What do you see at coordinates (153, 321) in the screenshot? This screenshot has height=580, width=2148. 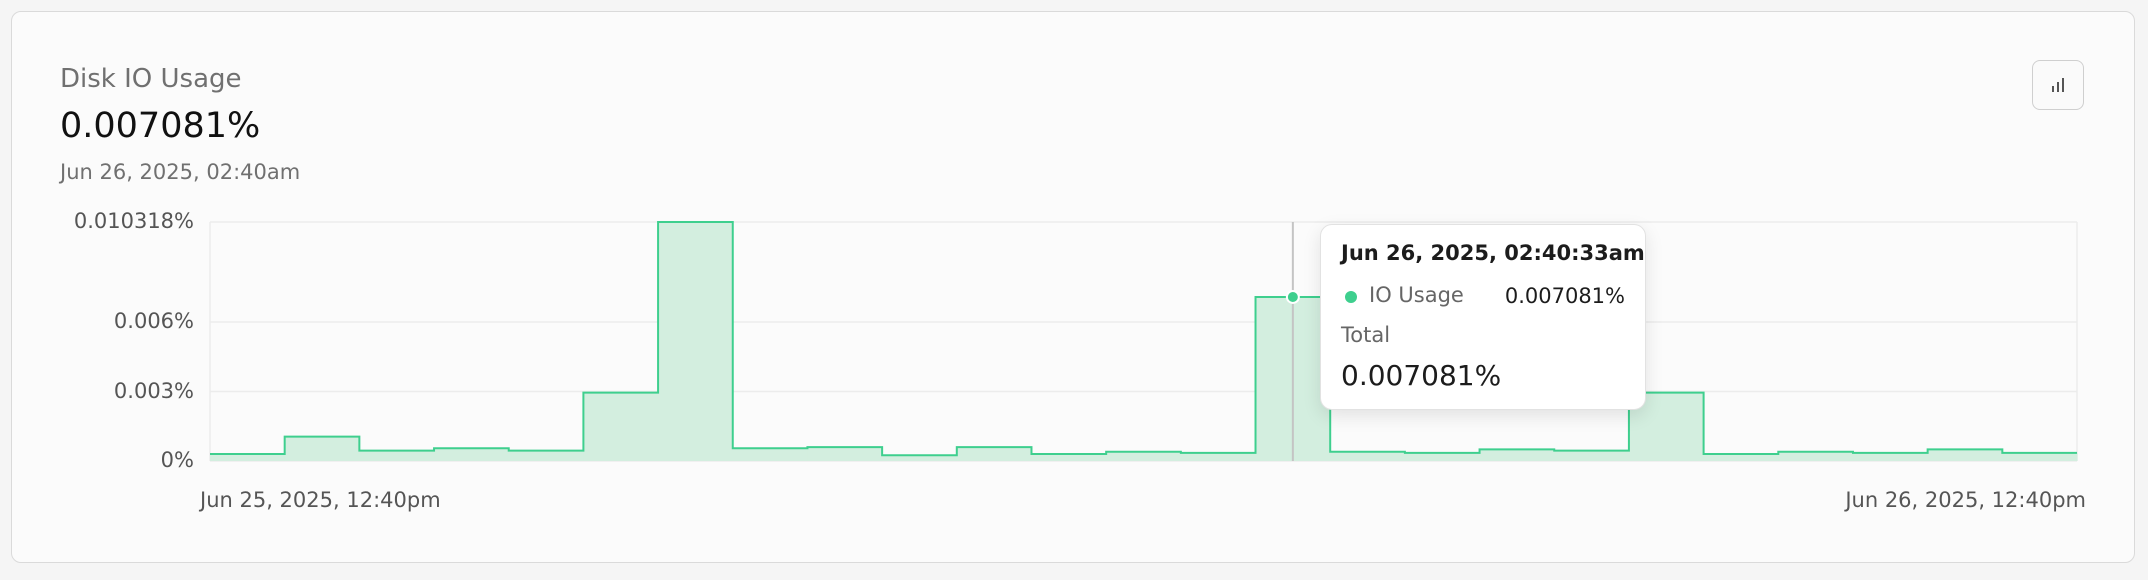 I see `y-tick-label: 0.006%` at bounding box center [153, 321].